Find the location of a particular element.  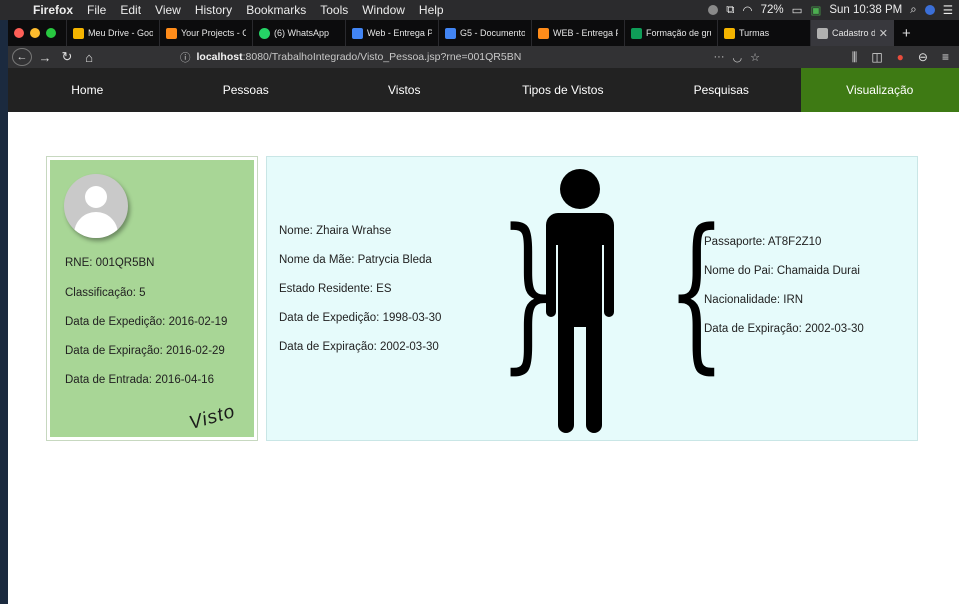

home-button: ⌂ is located at coordinates (89, 57).